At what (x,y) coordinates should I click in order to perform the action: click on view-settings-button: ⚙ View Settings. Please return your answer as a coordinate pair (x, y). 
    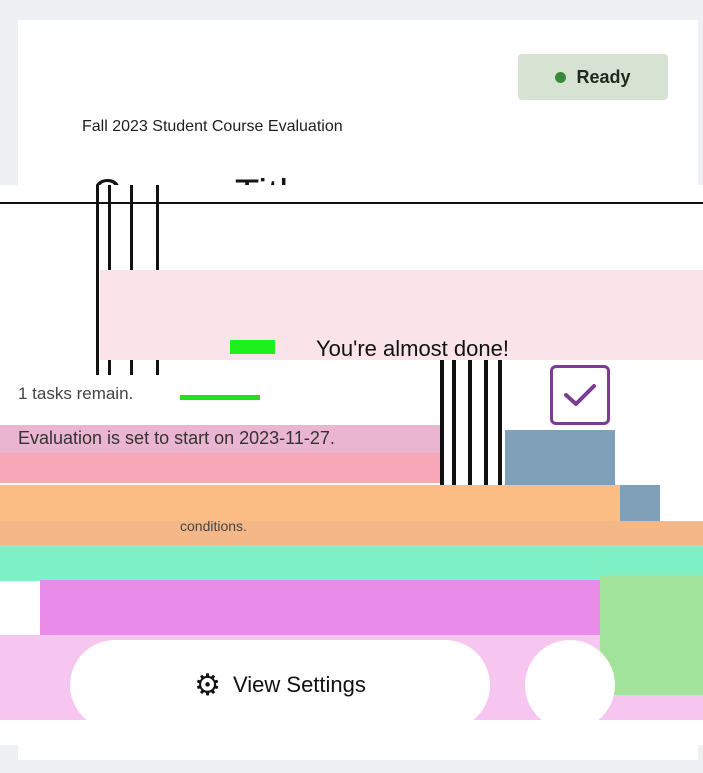
    Looking at the image, I should click on (280, 685).